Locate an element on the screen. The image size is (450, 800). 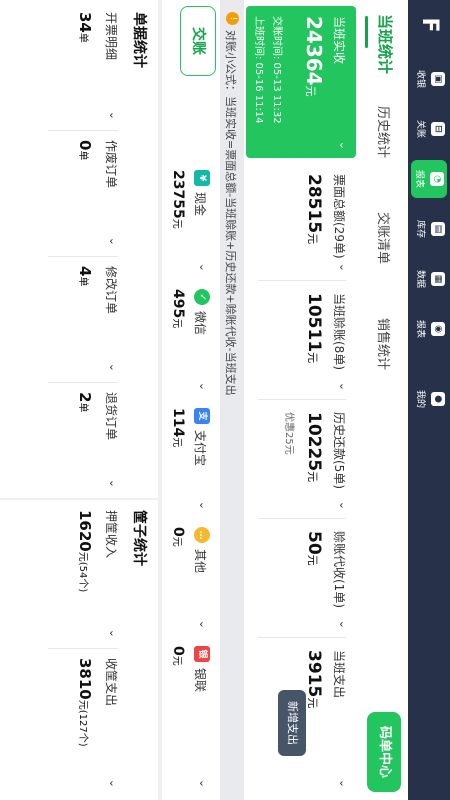
tab-shift-stats: 当班统计 is located at coordinates (385, 44).